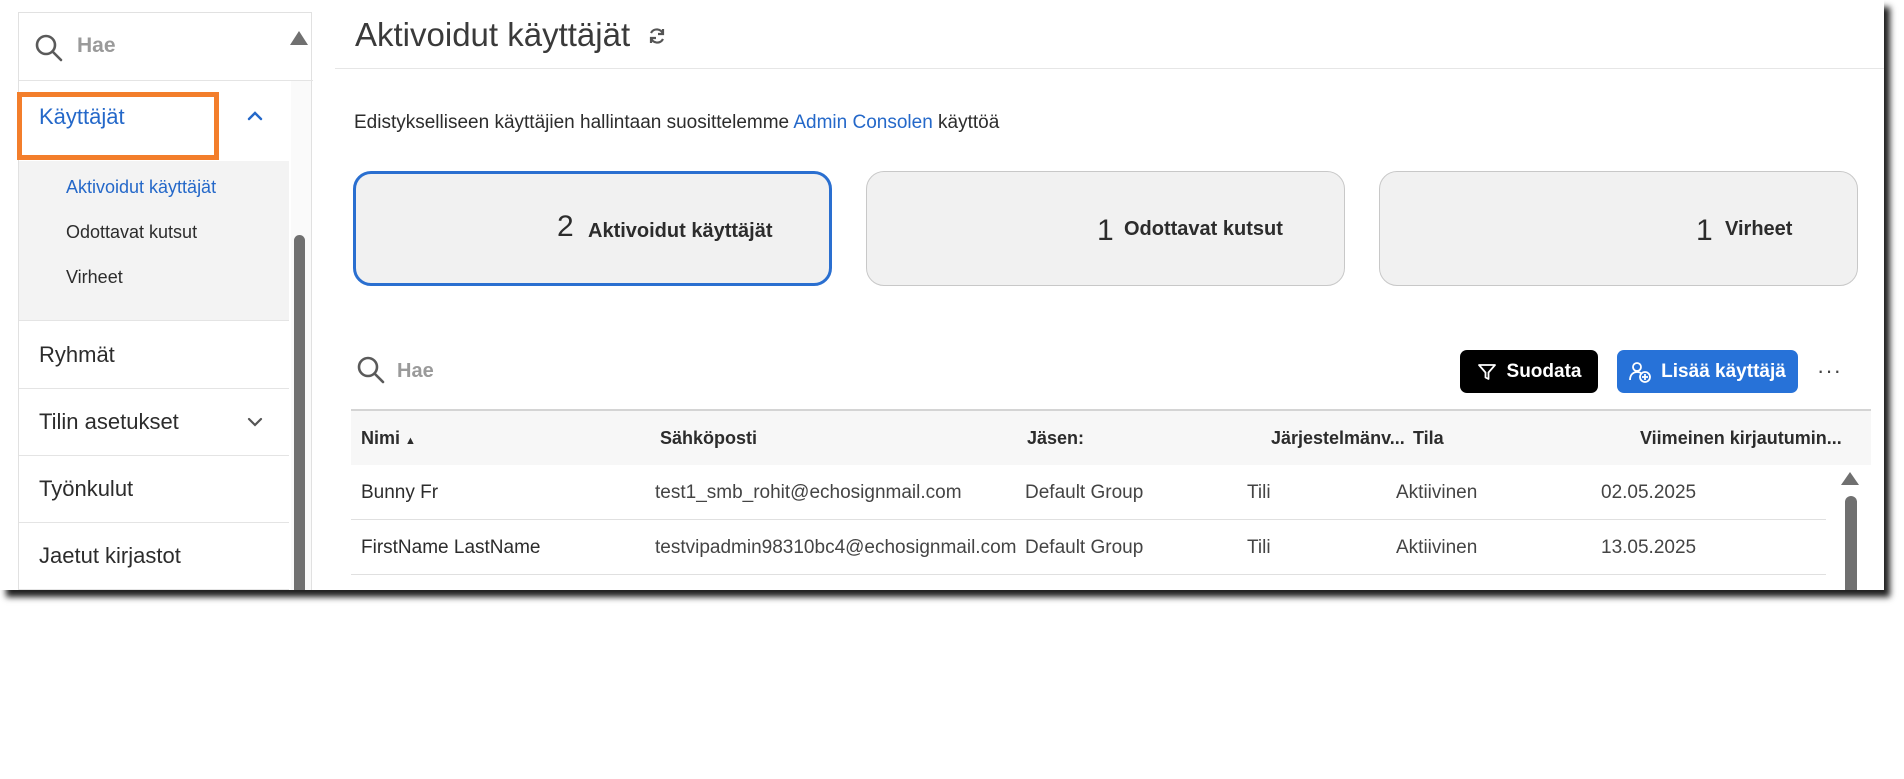 The height and width of the screenshot is (779, 1904). Describe the element at coordinates (1486, 371) in the screenshot. I see `filter-icon` at that location.